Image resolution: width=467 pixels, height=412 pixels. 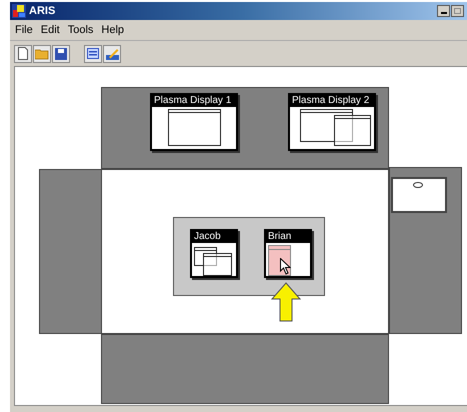 What do you see at coordinates (418, 185) in the screenshot?
I see `ellipse-icon` at bounding box center [418, 185].